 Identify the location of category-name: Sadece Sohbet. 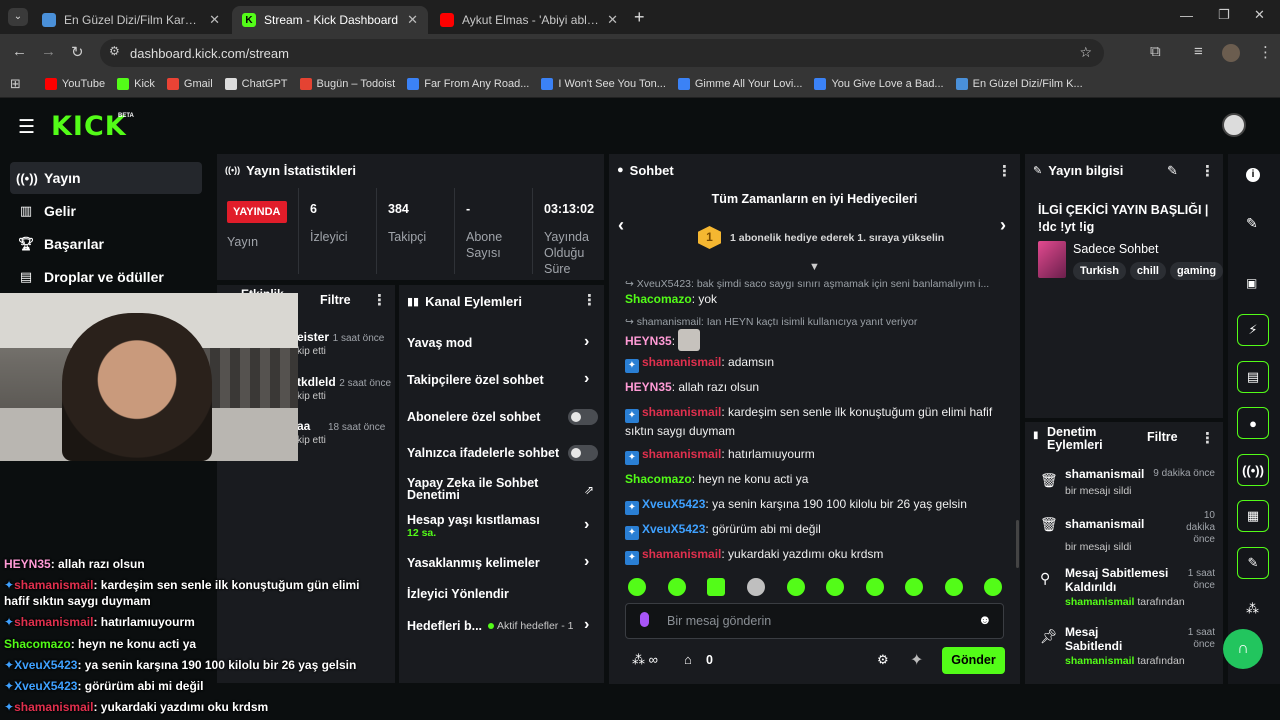
(1116, 249).